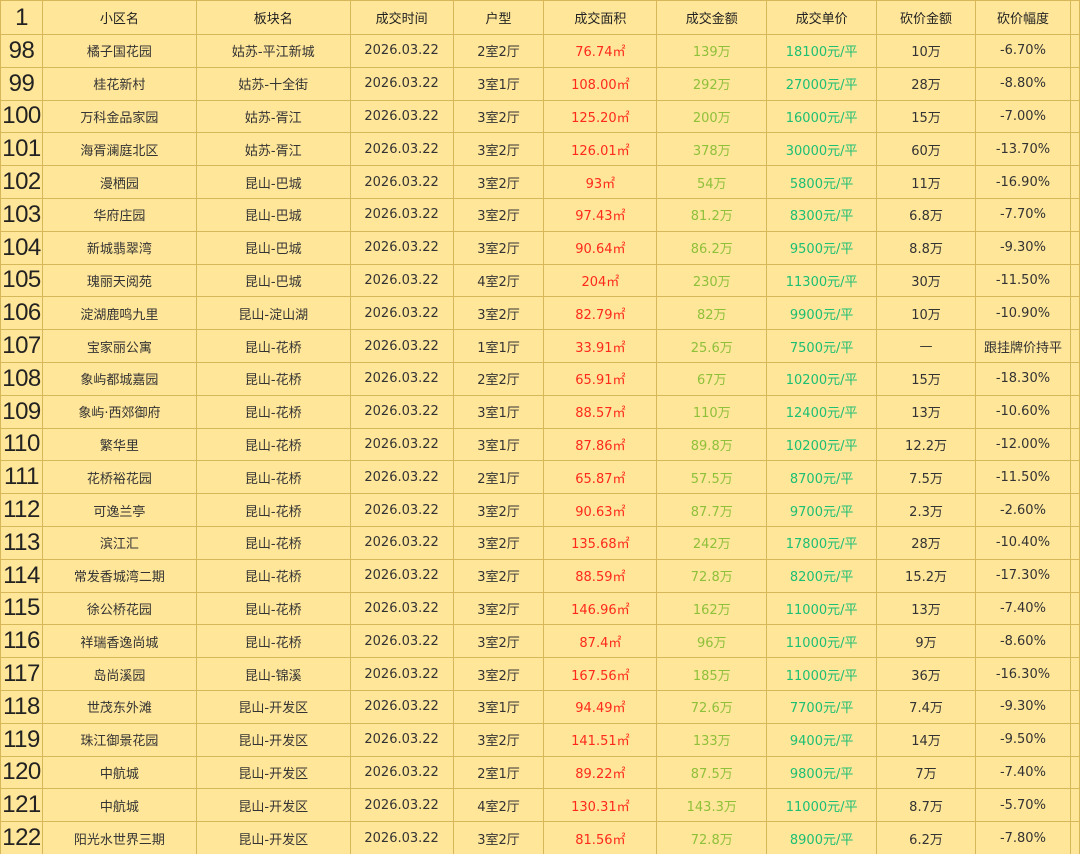 This screenshot has width=1080, height=854. Describe the element at coordinates (712, 444) in the screenshot. I see `cell-amount: 89.8万` at that location.